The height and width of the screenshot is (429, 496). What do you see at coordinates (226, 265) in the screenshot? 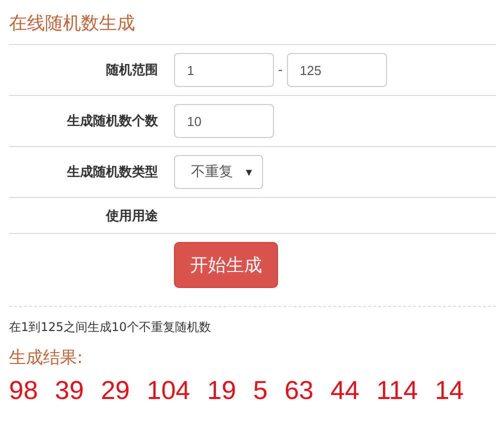
I see `generate-button: 开始生成` at bounding box center [226, 265].